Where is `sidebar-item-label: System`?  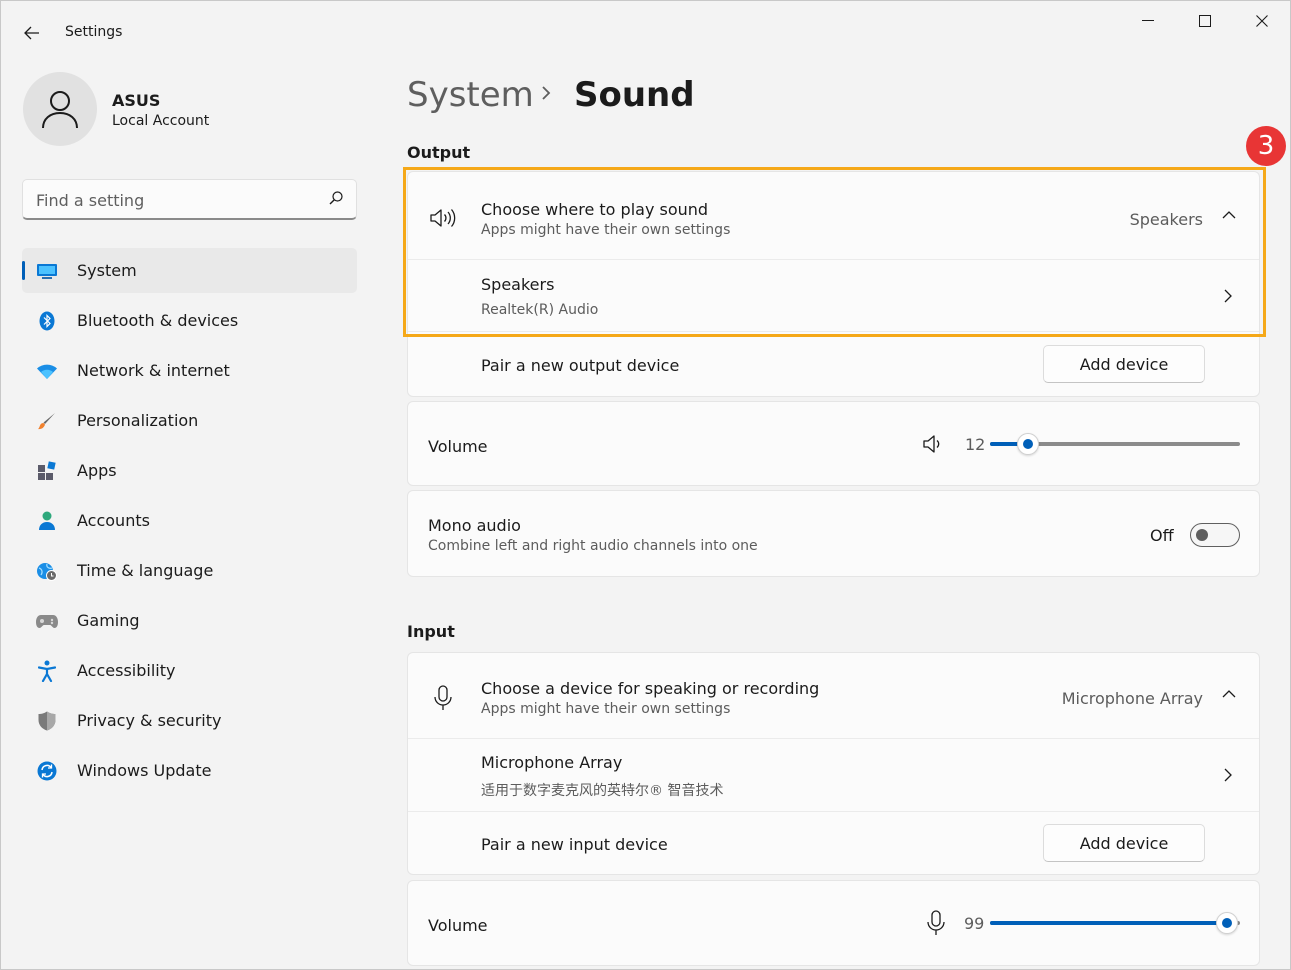 sidebar-item-label: System is located at coordinates (107, 270).